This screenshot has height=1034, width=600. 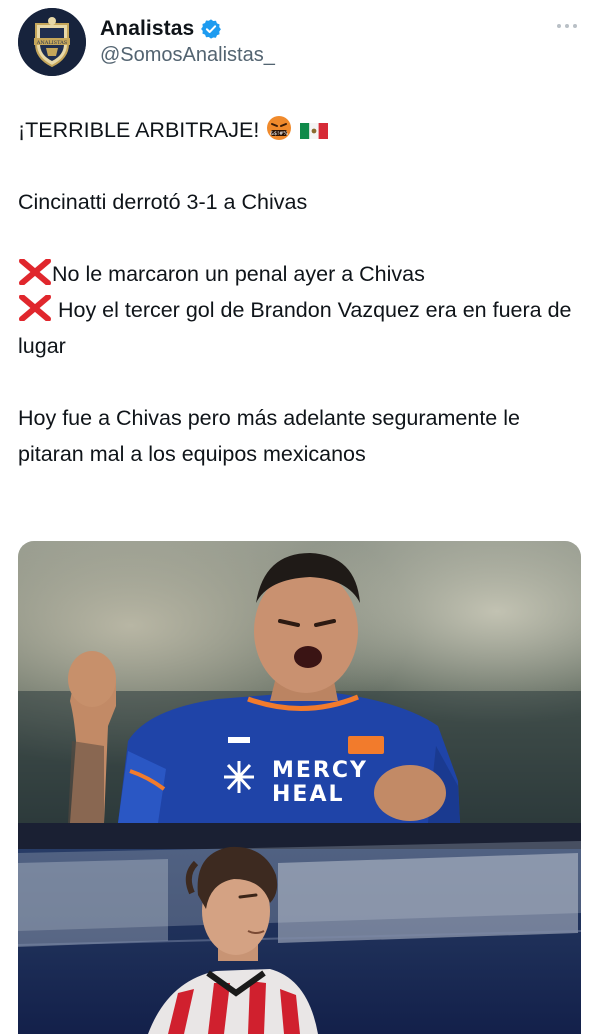 I want to click on mexico-flag-icon, so click(x=314, y=131).